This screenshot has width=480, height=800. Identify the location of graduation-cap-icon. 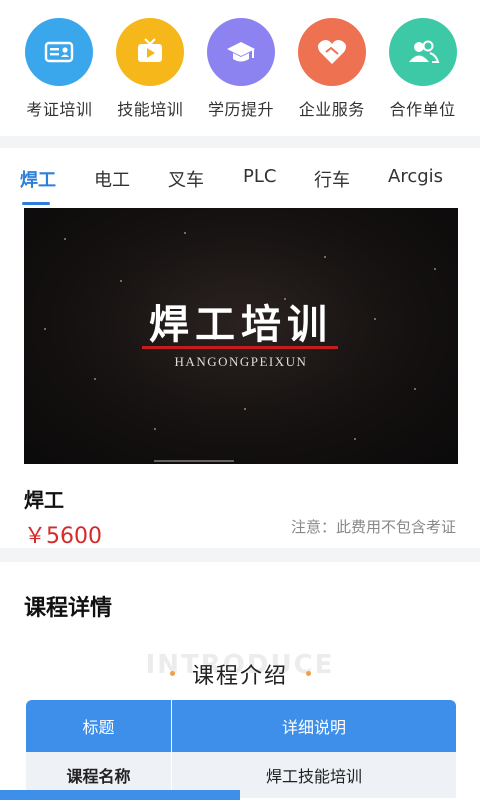
(240, 52).